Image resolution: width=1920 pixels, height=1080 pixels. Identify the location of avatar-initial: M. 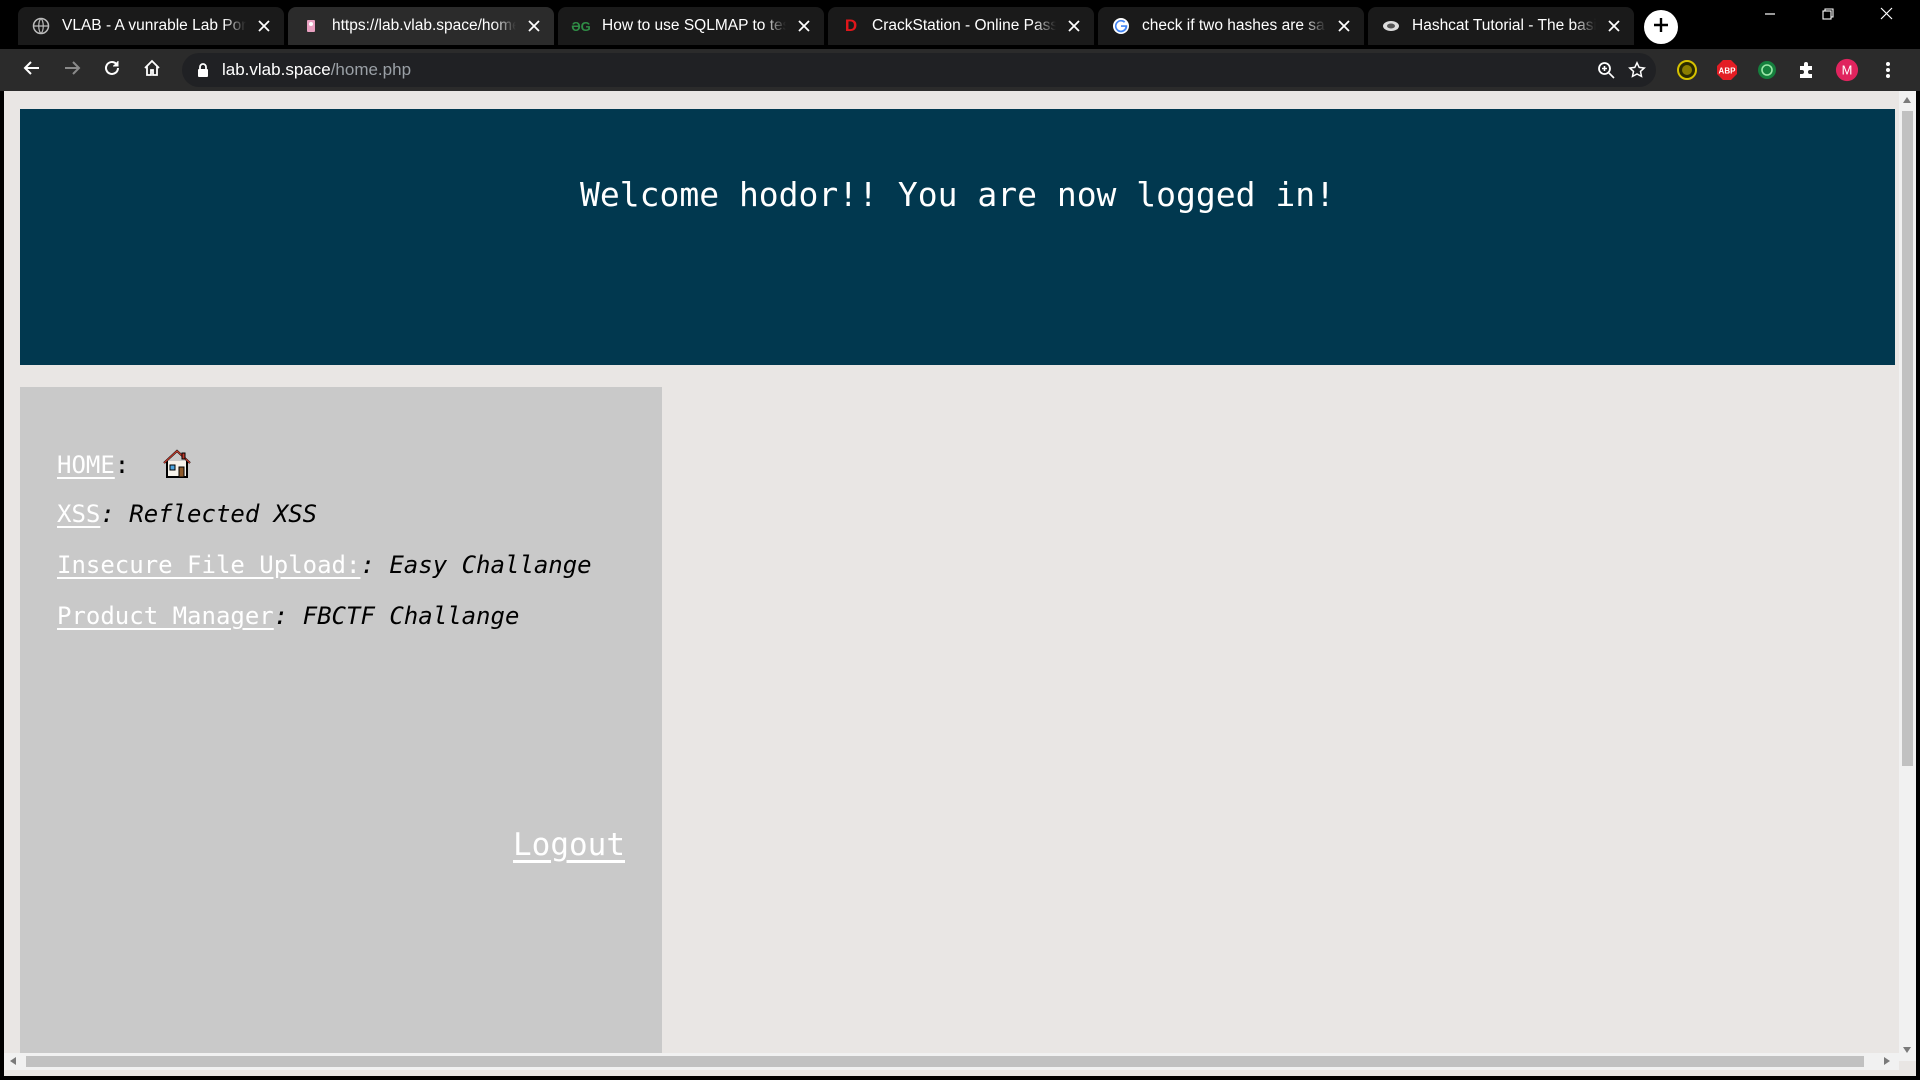
(1847, 70).